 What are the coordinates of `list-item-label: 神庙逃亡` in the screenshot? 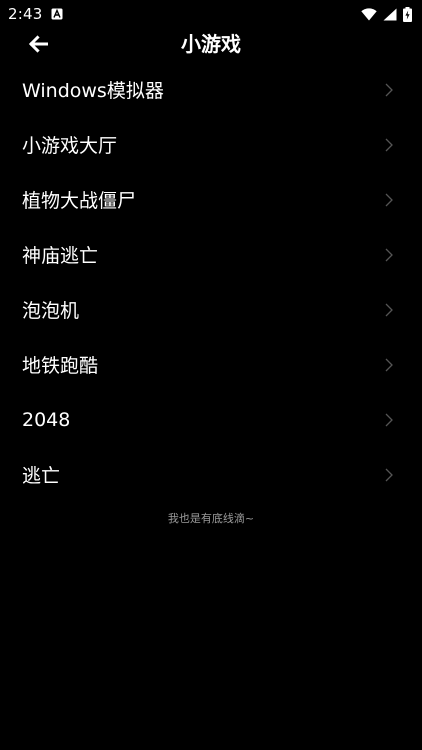 It's located at (60, 256).